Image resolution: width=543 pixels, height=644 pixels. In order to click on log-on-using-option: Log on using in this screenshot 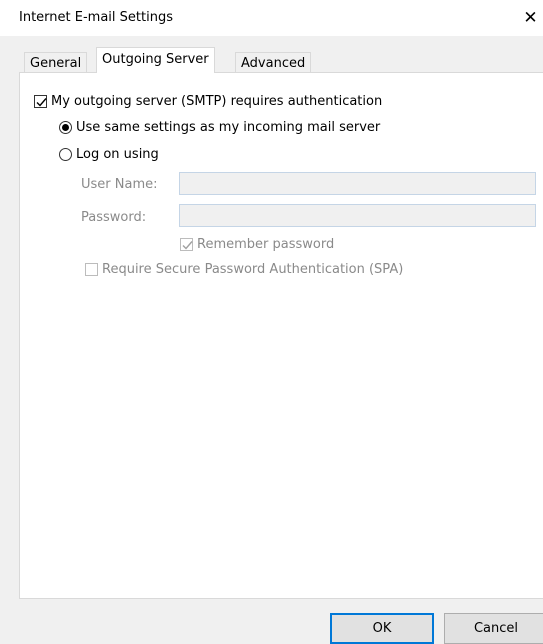, I will do `click(109, 154)`.